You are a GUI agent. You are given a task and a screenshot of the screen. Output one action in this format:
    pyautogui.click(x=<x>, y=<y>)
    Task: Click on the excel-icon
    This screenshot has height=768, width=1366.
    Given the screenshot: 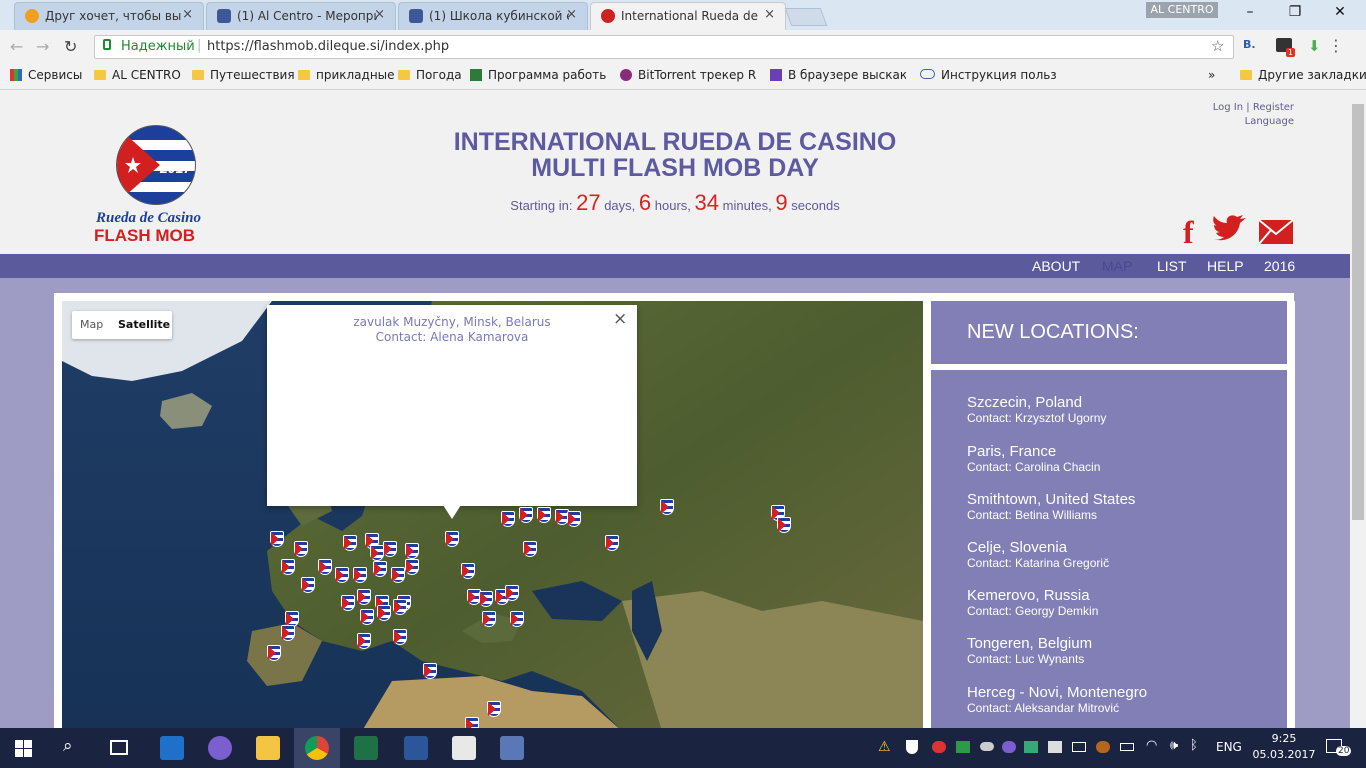 What is the action you would take?
    pyautogui.click(x=366, y=748)
    